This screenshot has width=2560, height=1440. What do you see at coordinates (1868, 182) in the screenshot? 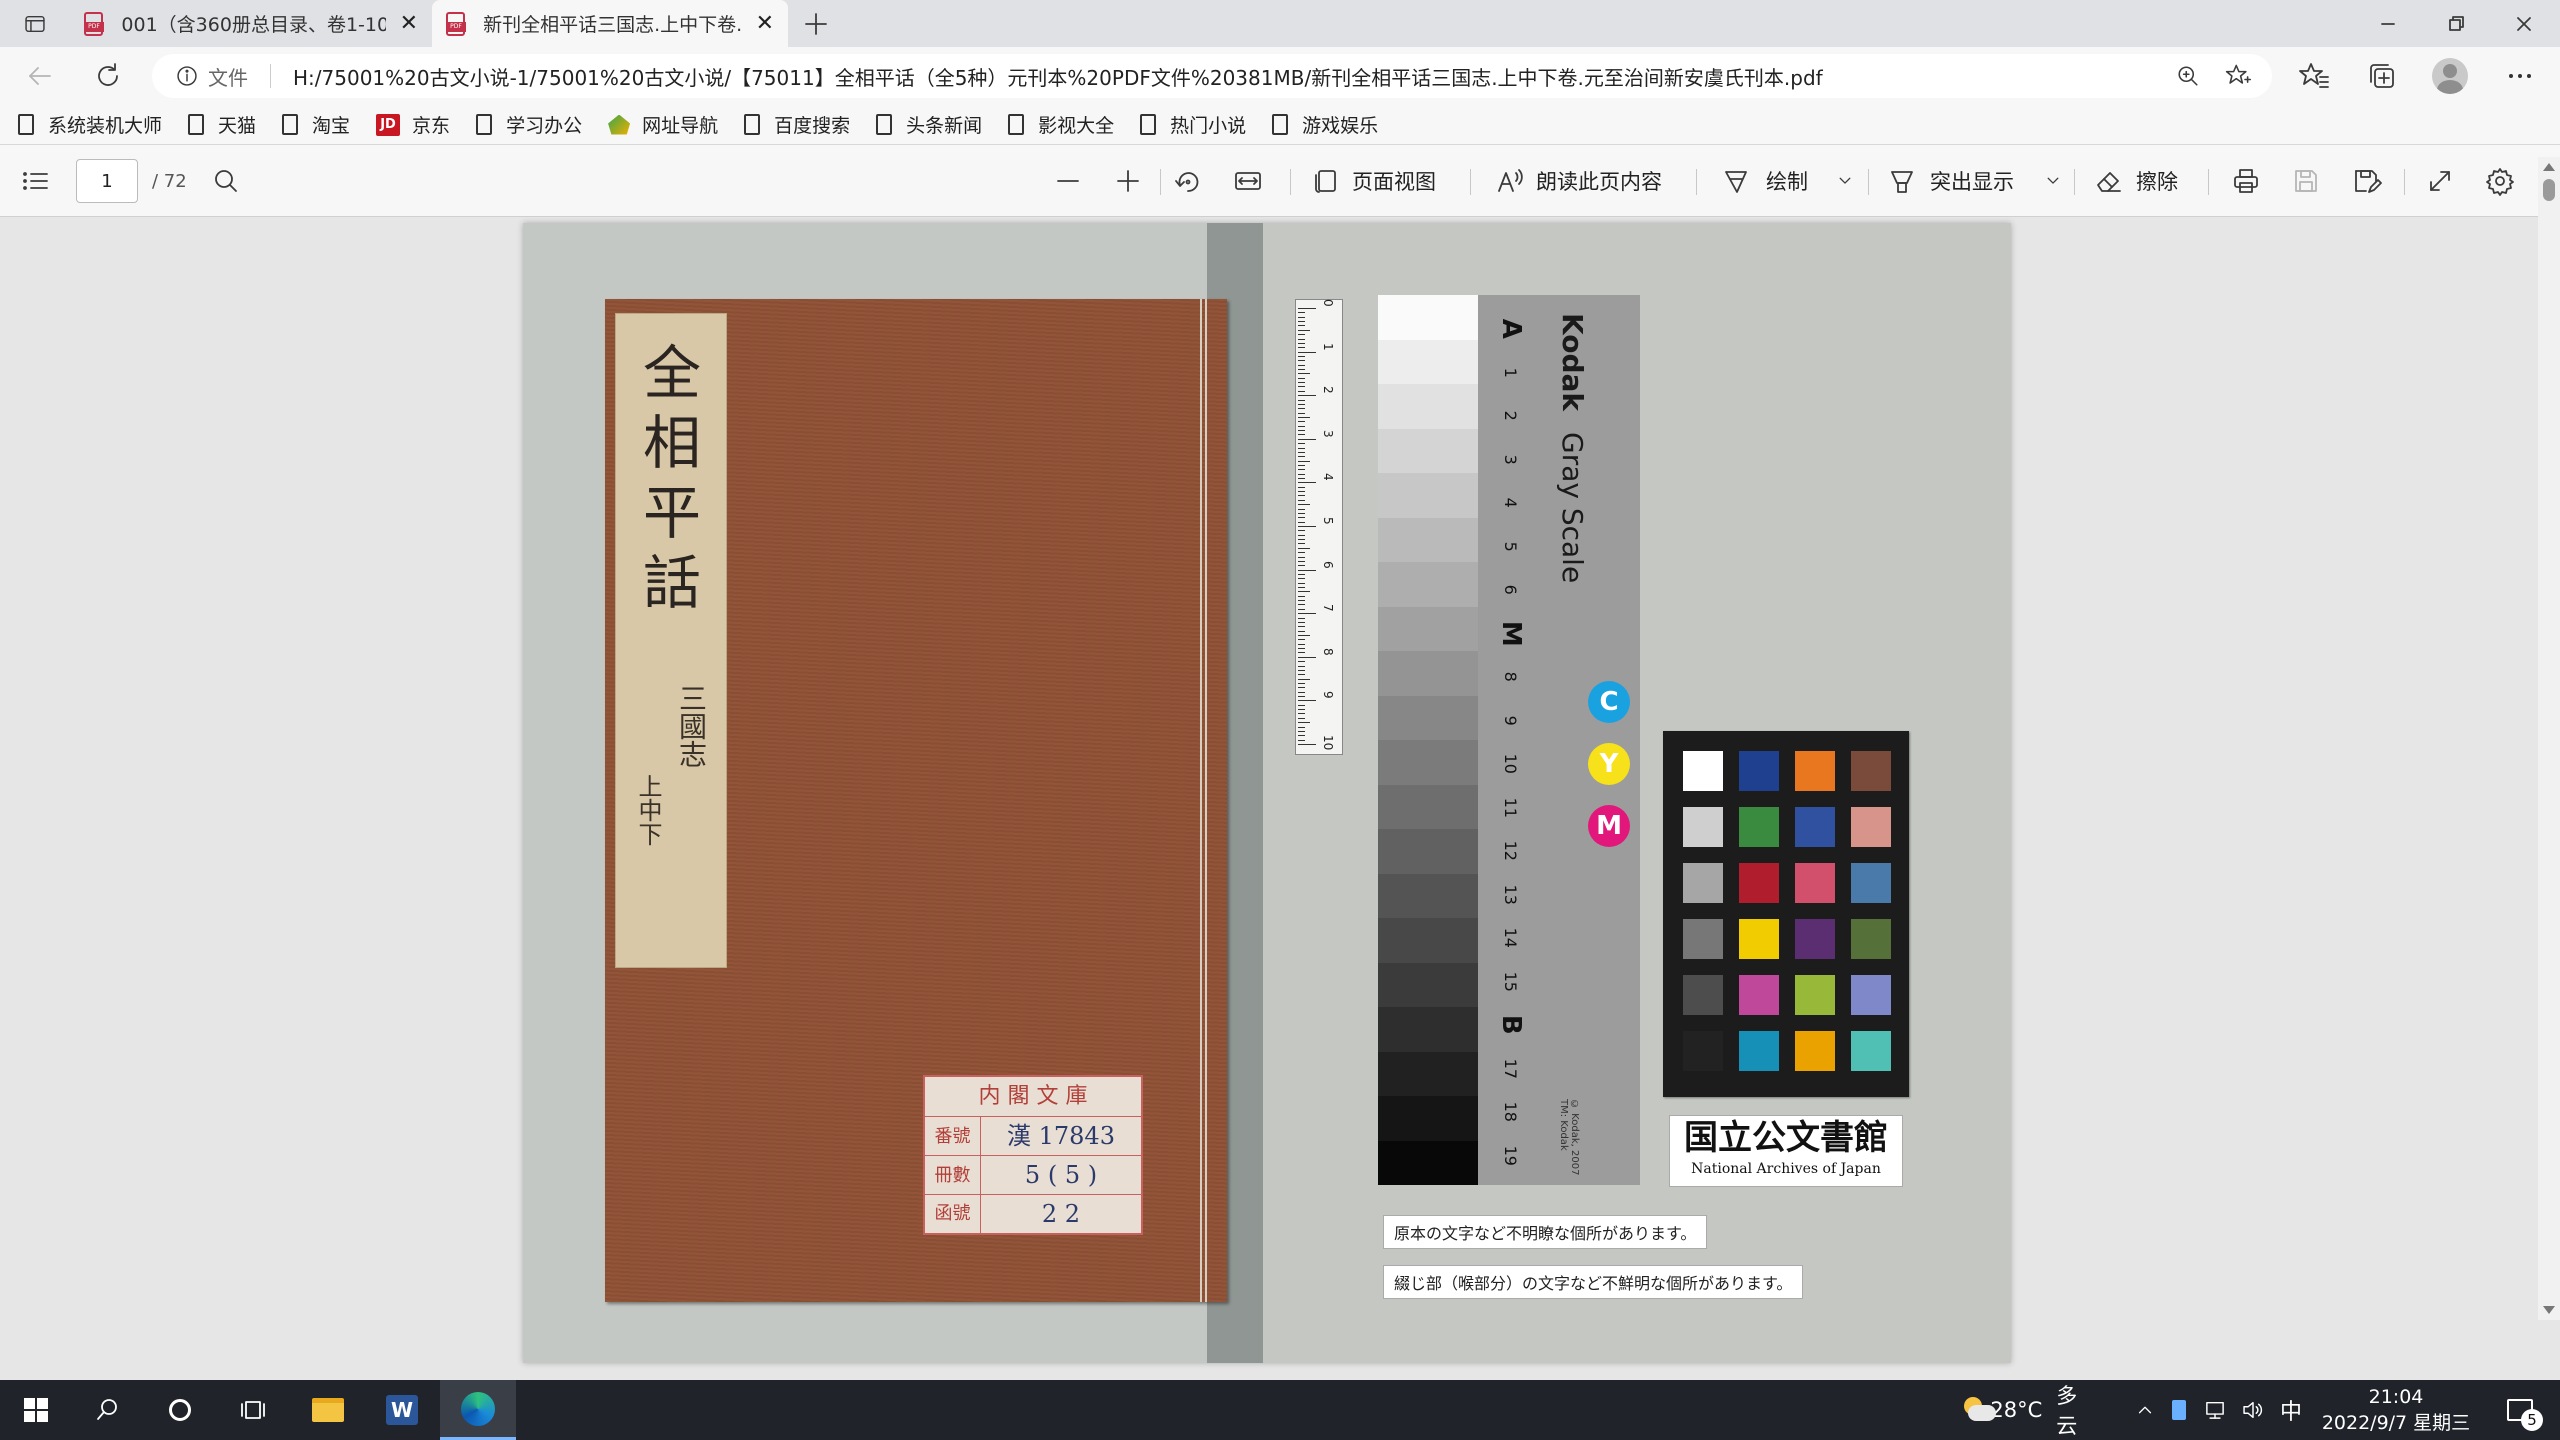
I see `toolbar-separator` at bounding box center [1868, 182].